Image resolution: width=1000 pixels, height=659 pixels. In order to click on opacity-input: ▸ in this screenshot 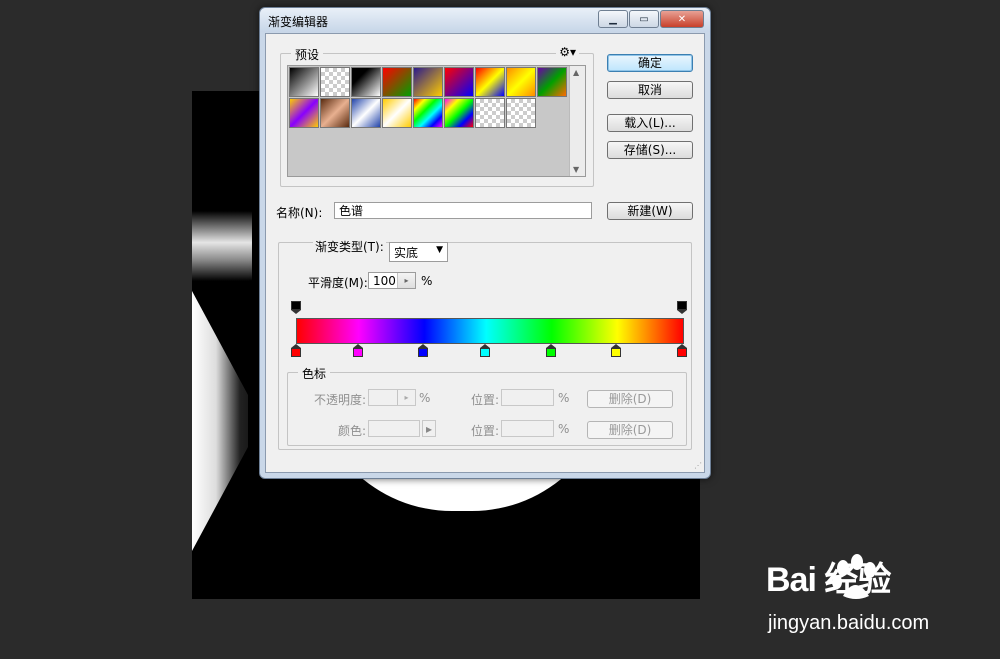, I will do `click(392, 397)`.